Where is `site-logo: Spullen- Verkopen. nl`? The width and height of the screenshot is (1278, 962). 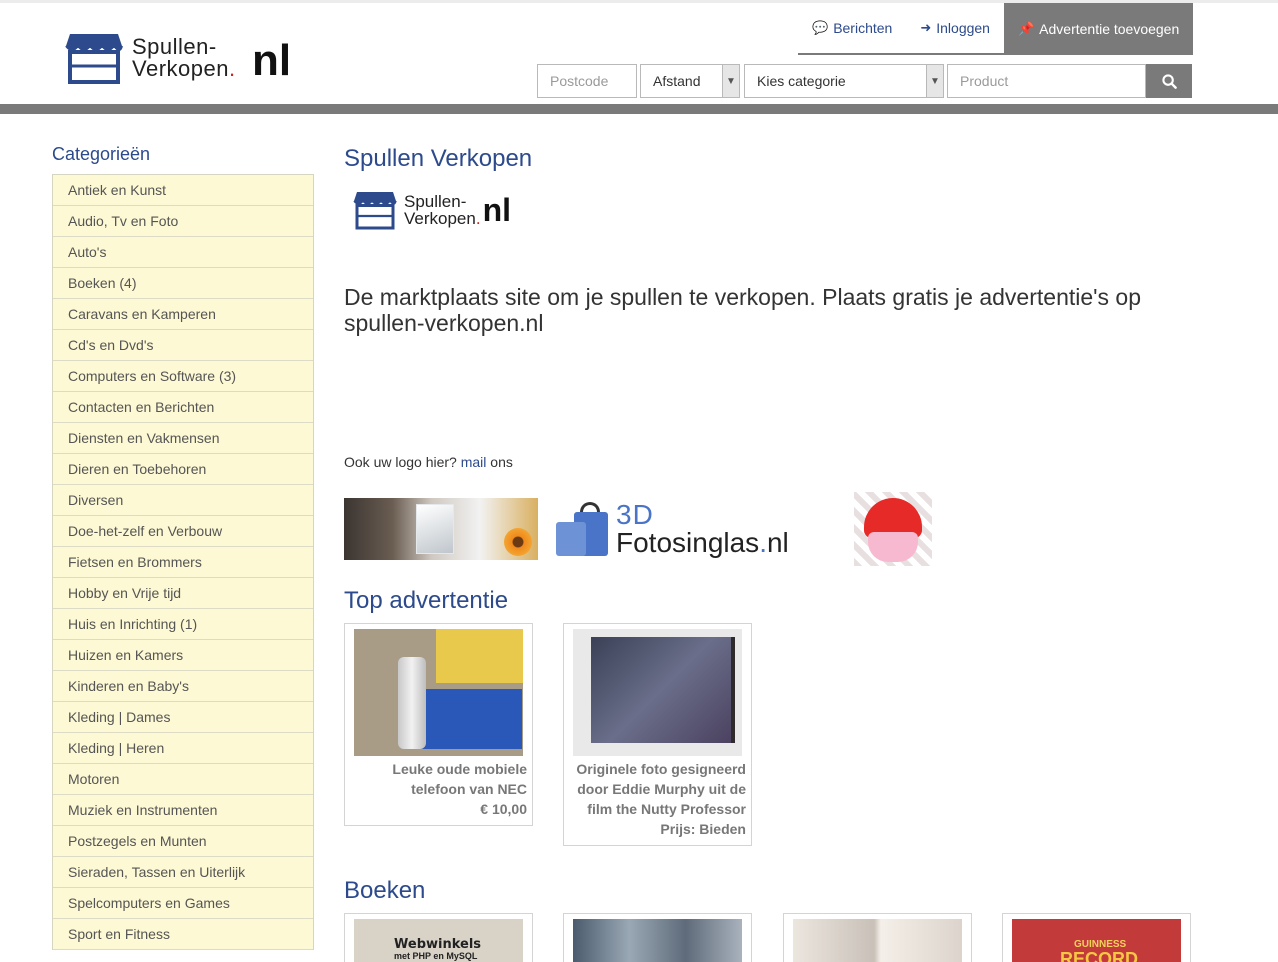
site-logo: Spullen- Verkopen. nl is located at coordinates (184, 58).